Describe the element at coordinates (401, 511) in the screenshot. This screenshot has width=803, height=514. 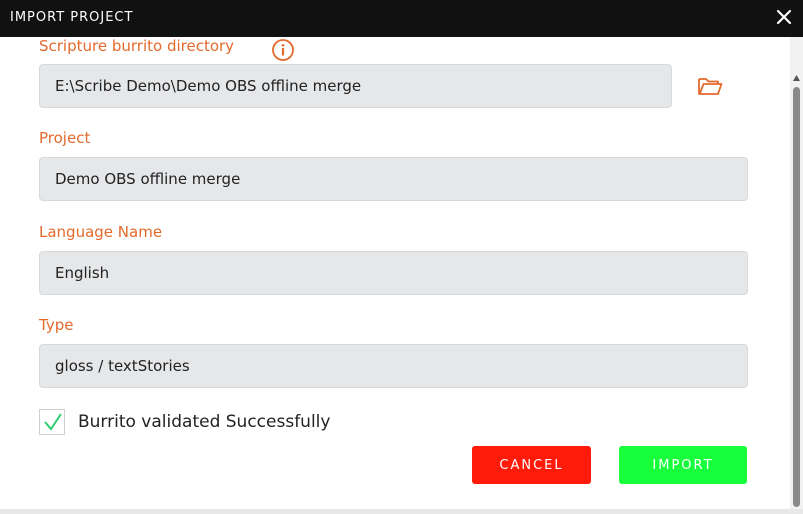
I see `dialog-bottom-border` at that location.